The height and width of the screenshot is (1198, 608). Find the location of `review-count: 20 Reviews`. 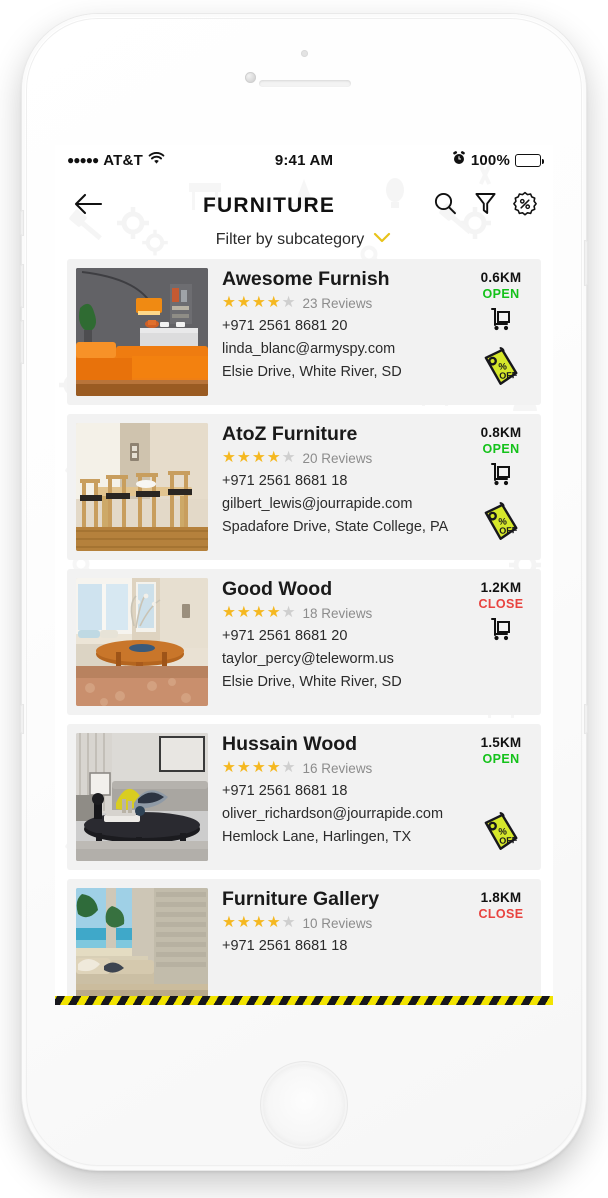

review-count: 20 Reviews is located at coordinates (337, 458).